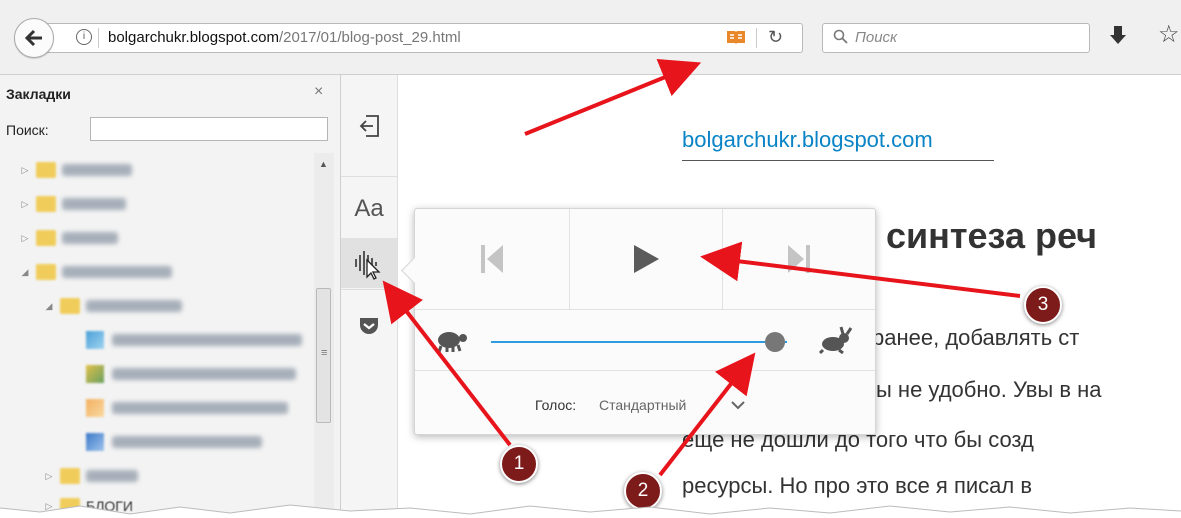  Describe the element at coordinates (860, 269) in the screenshot. I see `arrow-to-play-button` at that location.